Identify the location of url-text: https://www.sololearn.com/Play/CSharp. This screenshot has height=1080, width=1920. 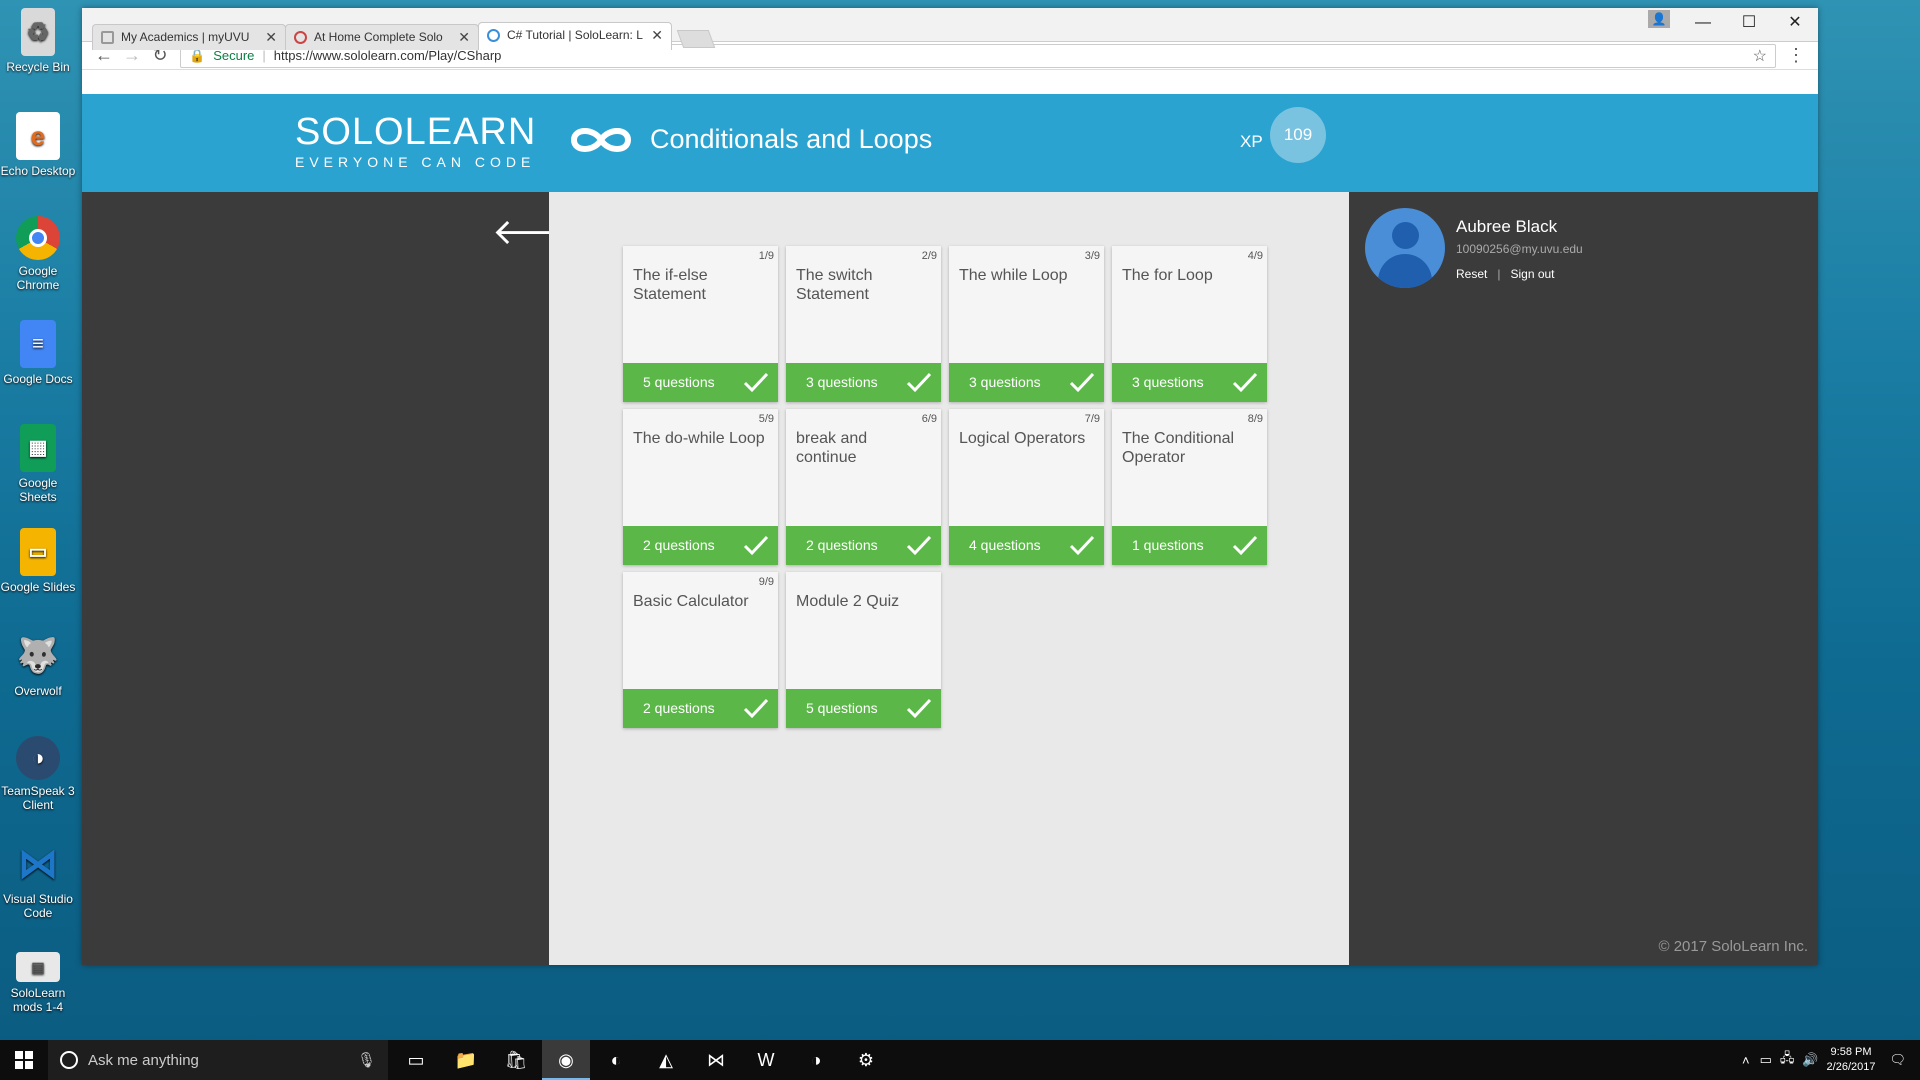
(1013, 55).